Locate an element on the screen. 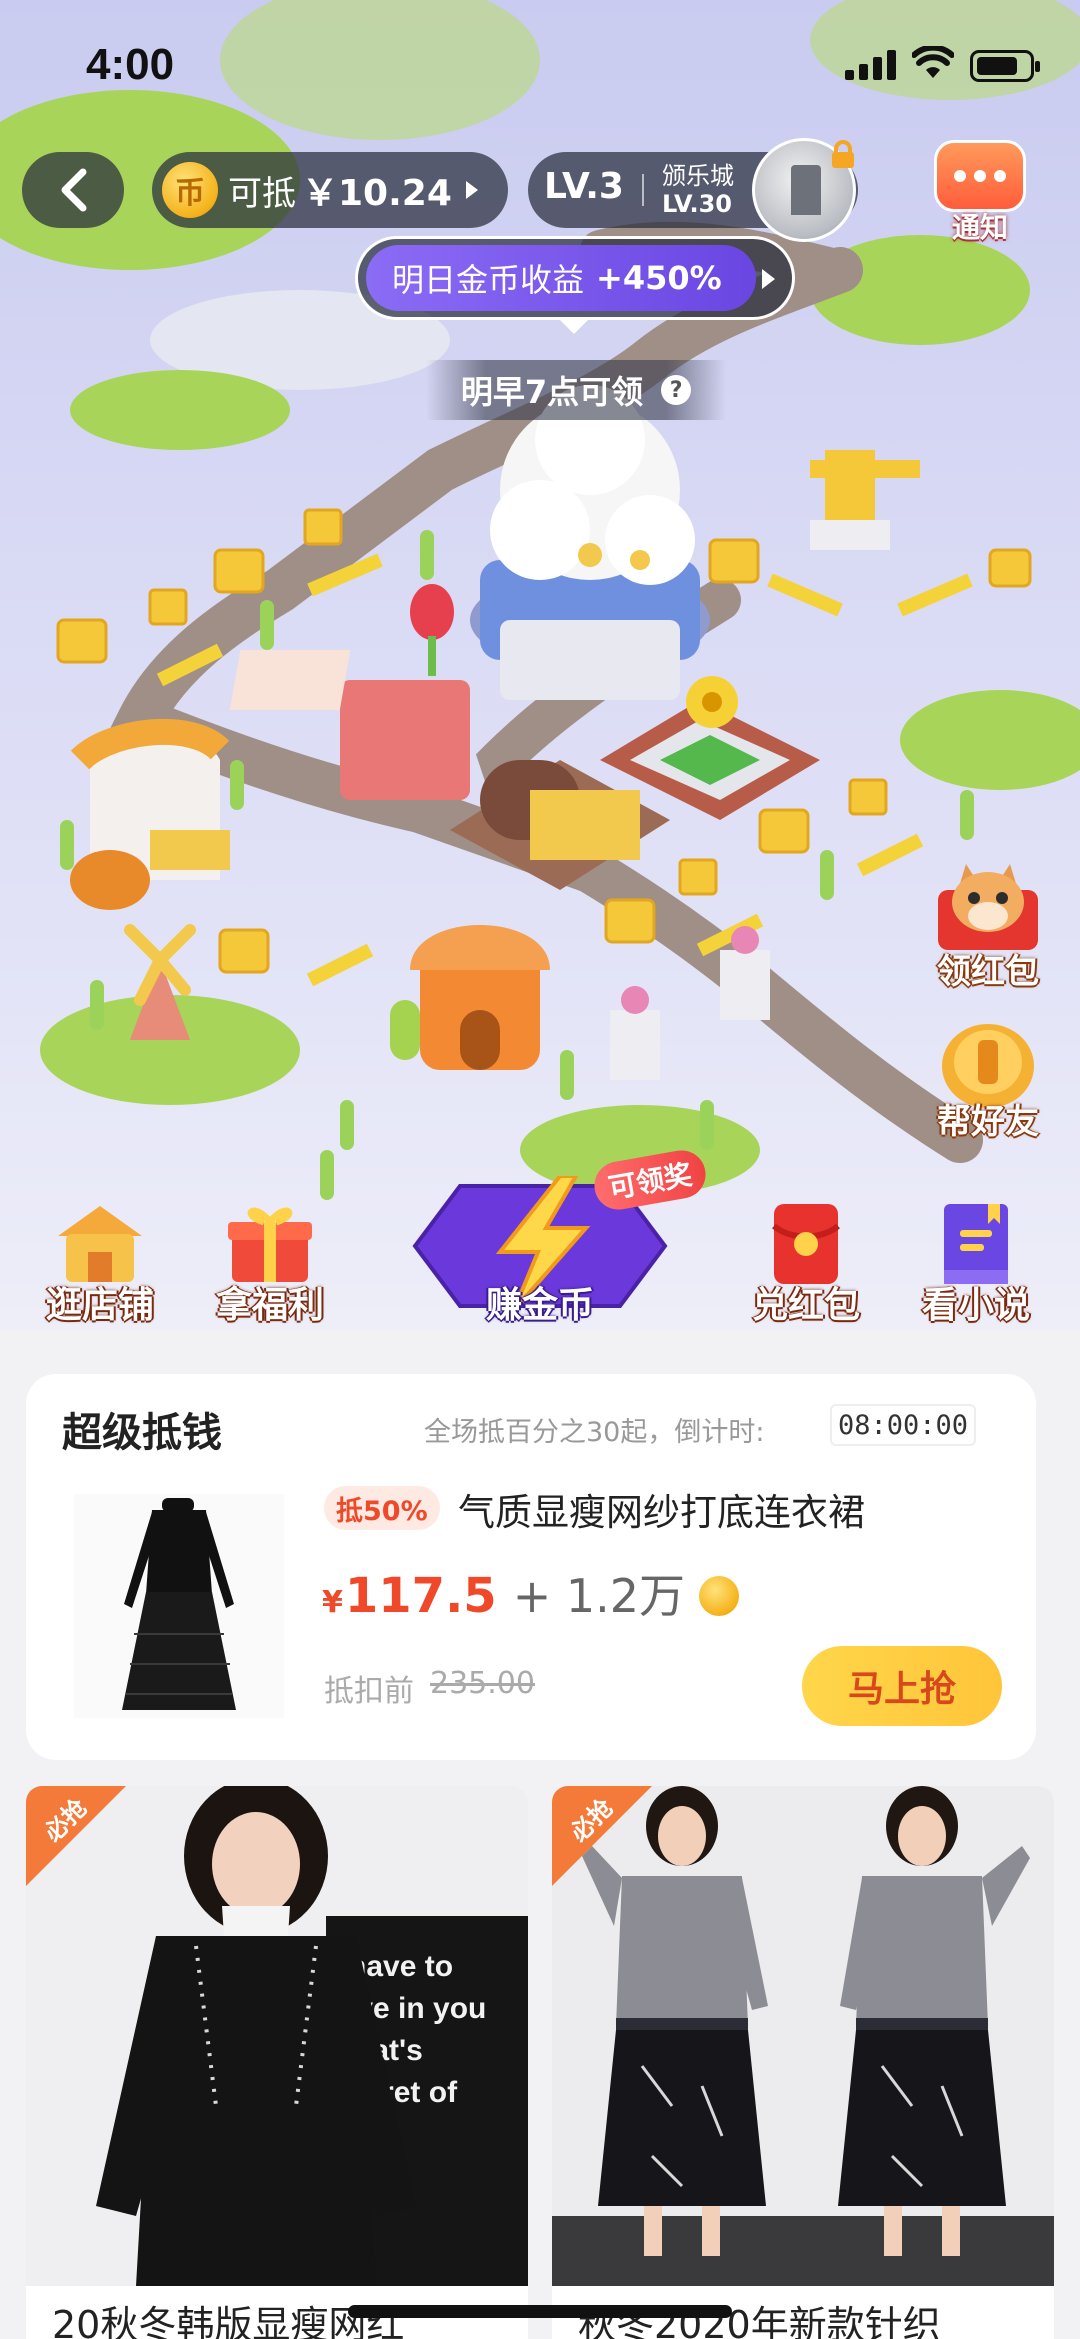 The height and width of the screenshot is (2339, 1080). nav-label: 逛店铺 is located at coordinates (99, 1305).